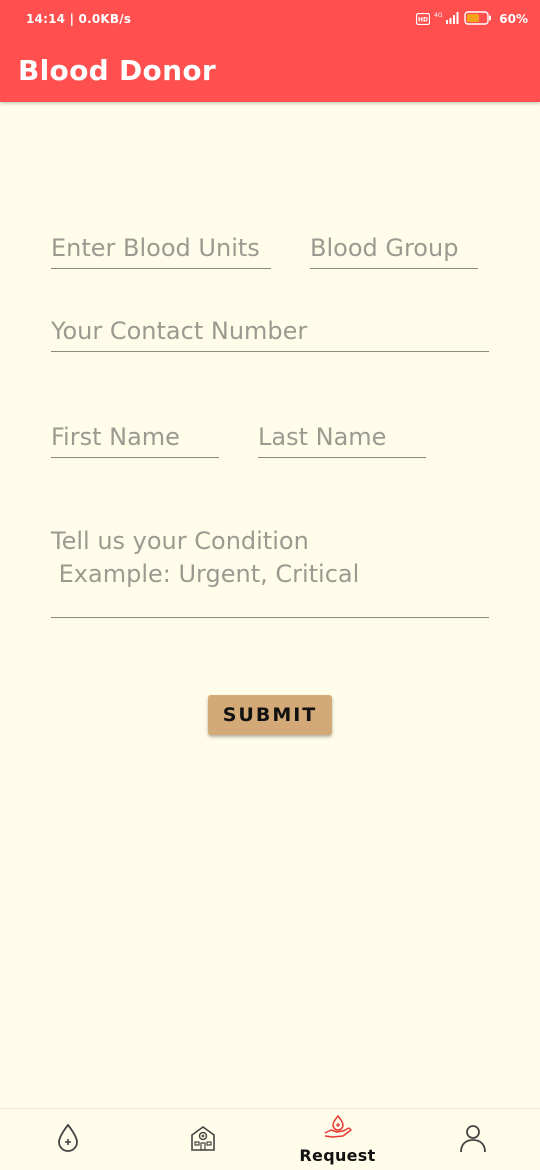 This screenshot has width=540, height=1170. I want to click on contact-number-placeholder: Your Contact Number, so click(179, 331).